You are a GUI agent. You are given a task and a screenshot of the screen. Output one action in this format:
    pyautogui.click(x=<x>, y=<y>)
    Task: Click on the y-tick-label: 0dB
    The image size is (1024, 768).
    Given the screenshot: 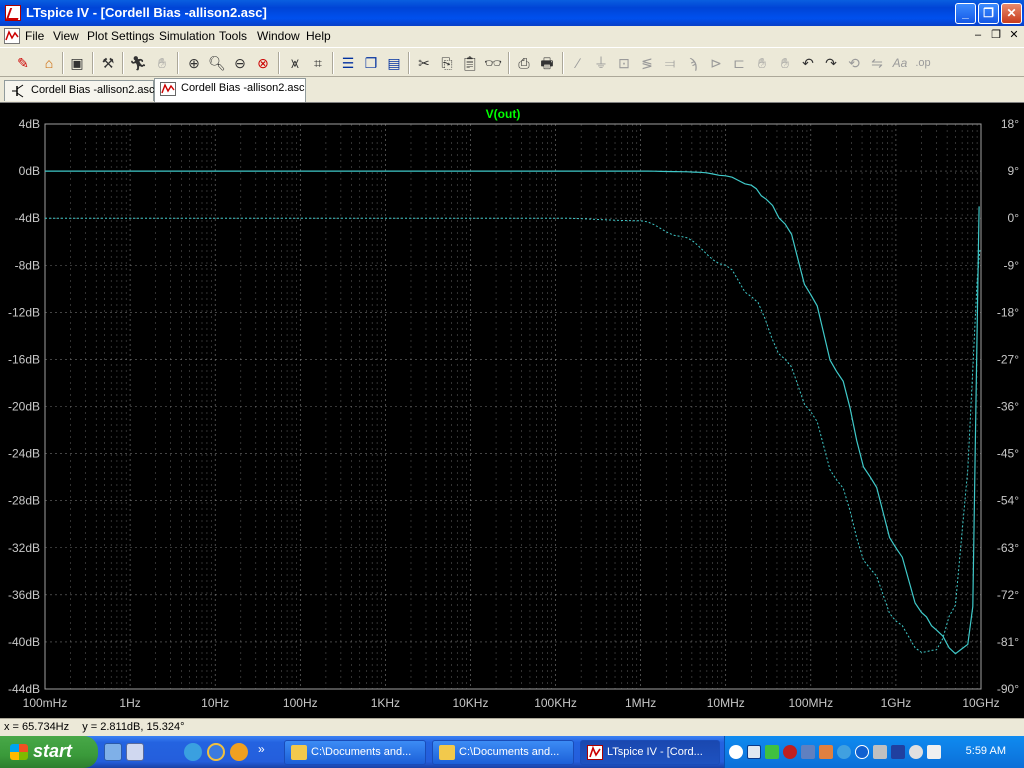 What is the action you would take?
    pyautogui.click(x=29, y=171)
    